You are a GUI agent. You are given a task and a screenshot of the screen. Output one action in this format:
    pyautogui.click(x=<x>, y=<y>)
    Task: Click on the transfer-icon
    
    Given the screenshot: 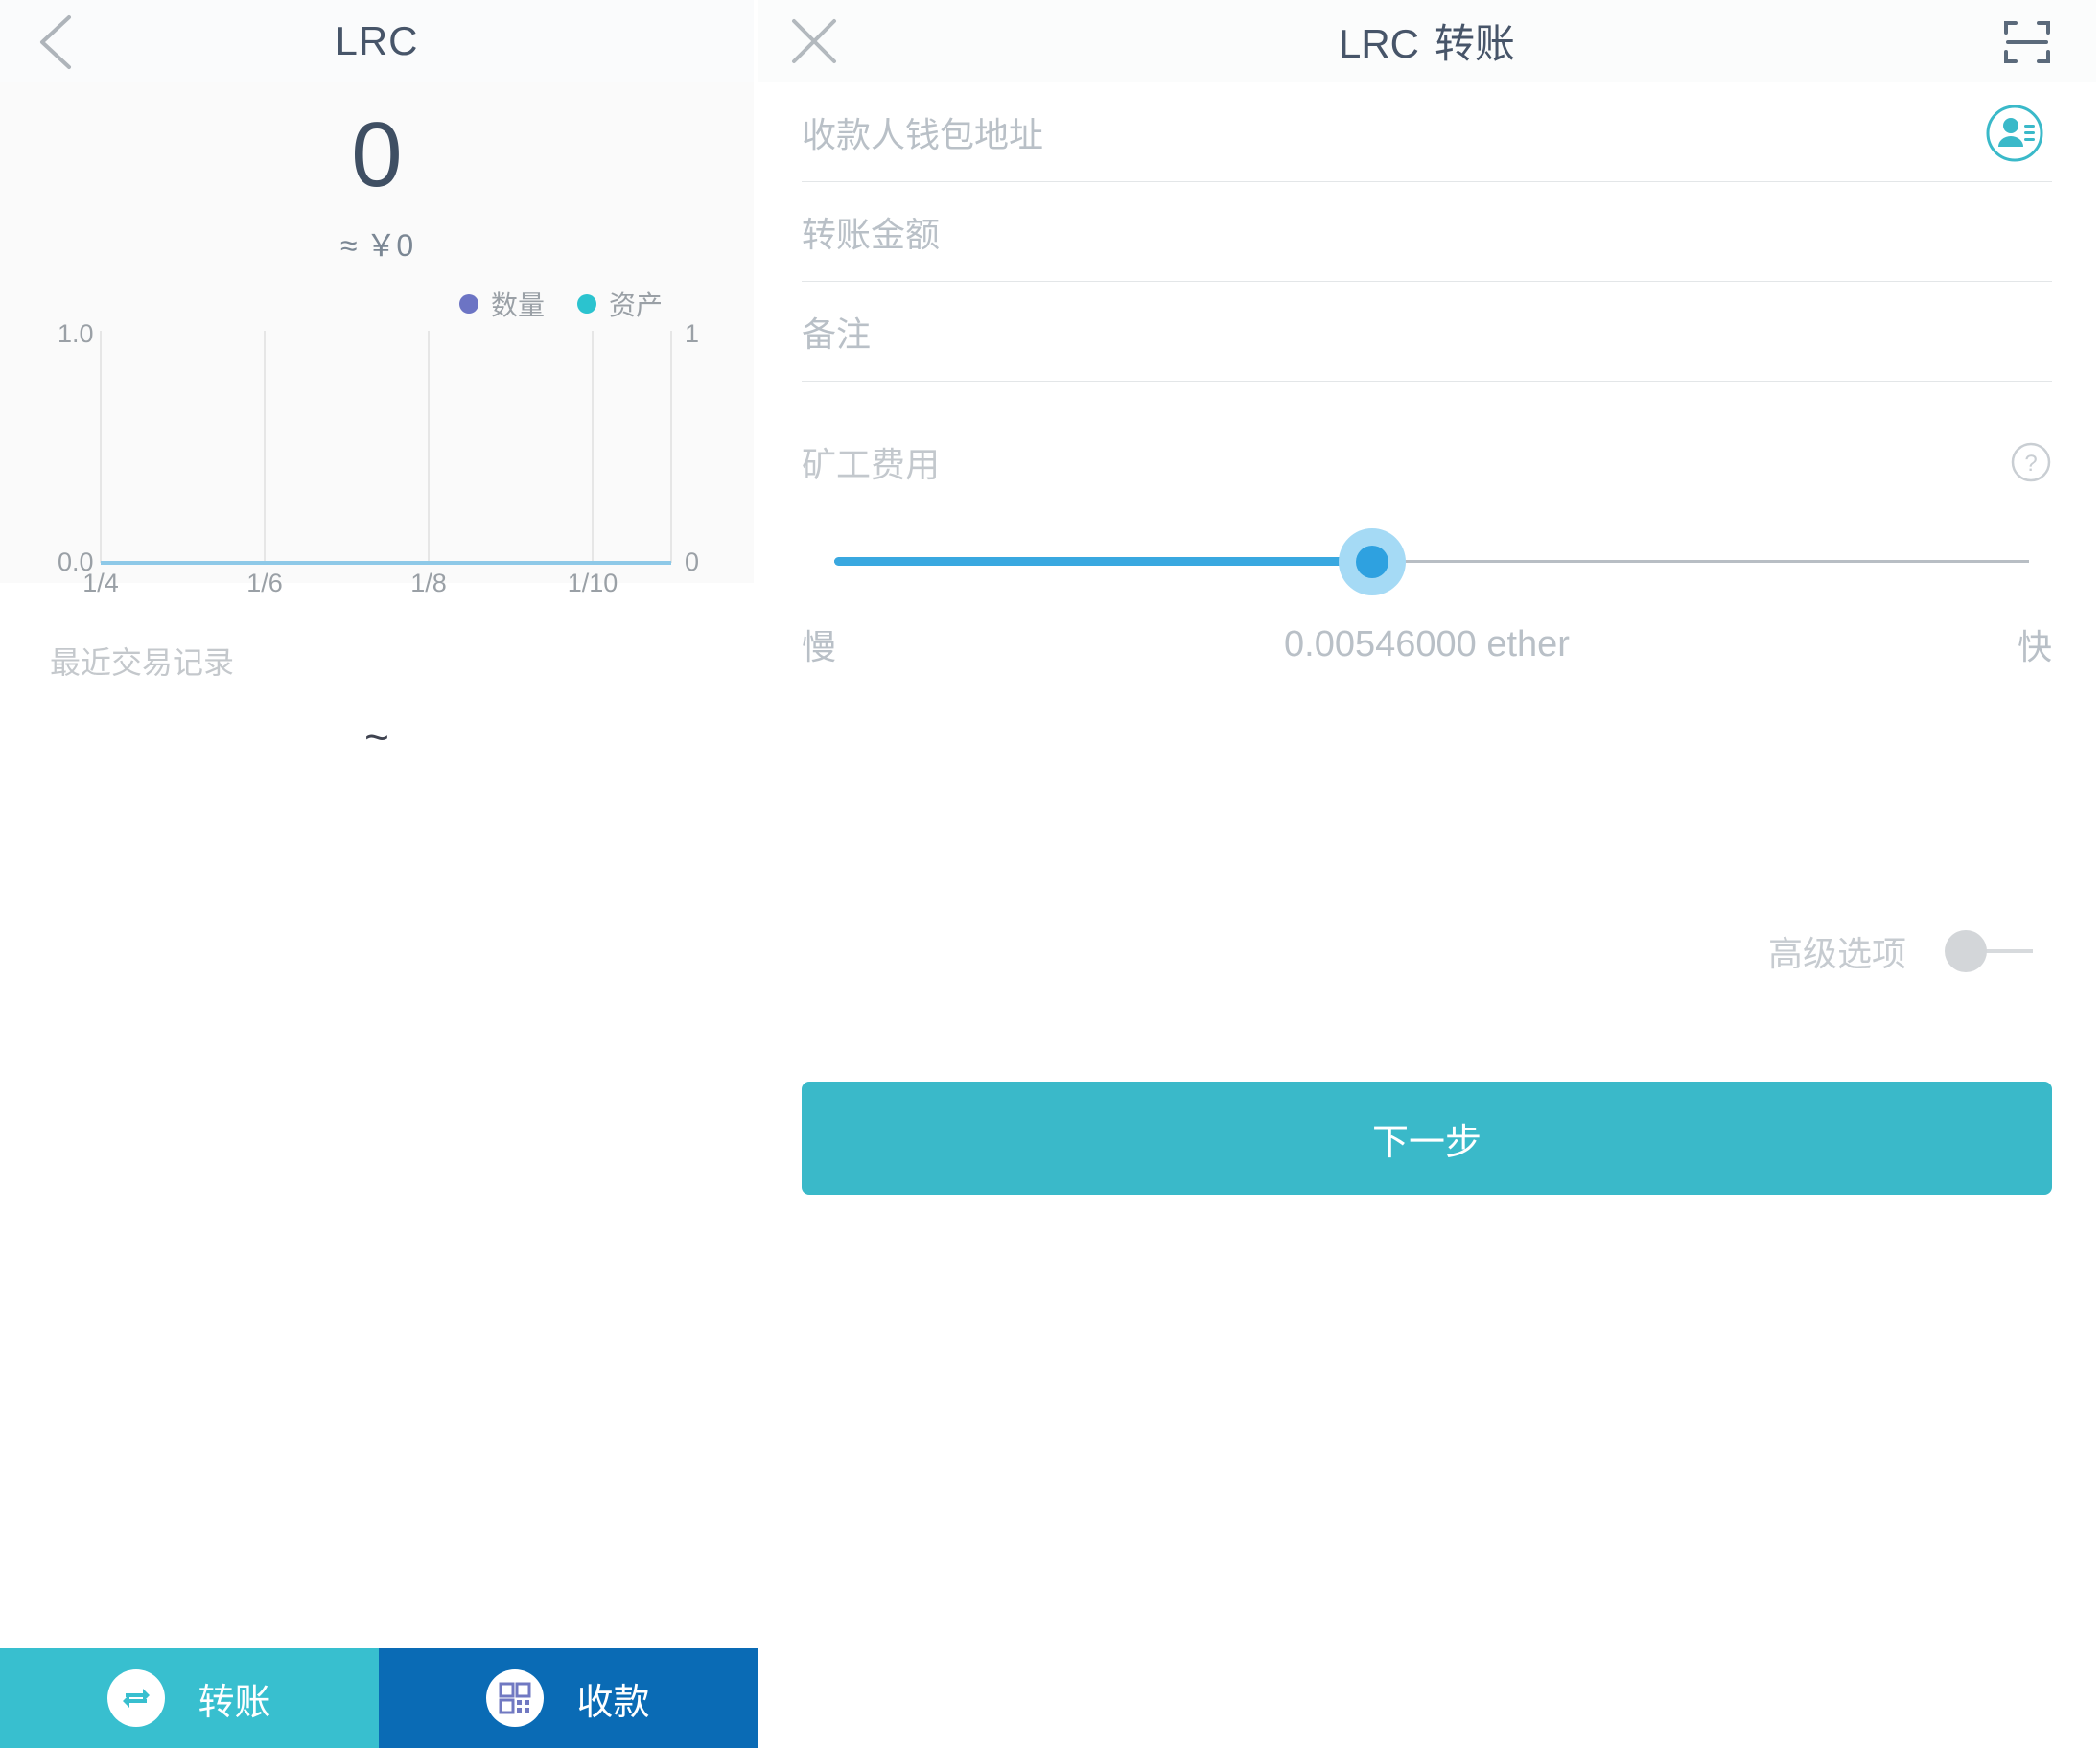 What is the action you would take?
    pyautogui.click(x=137, y=1698)
    